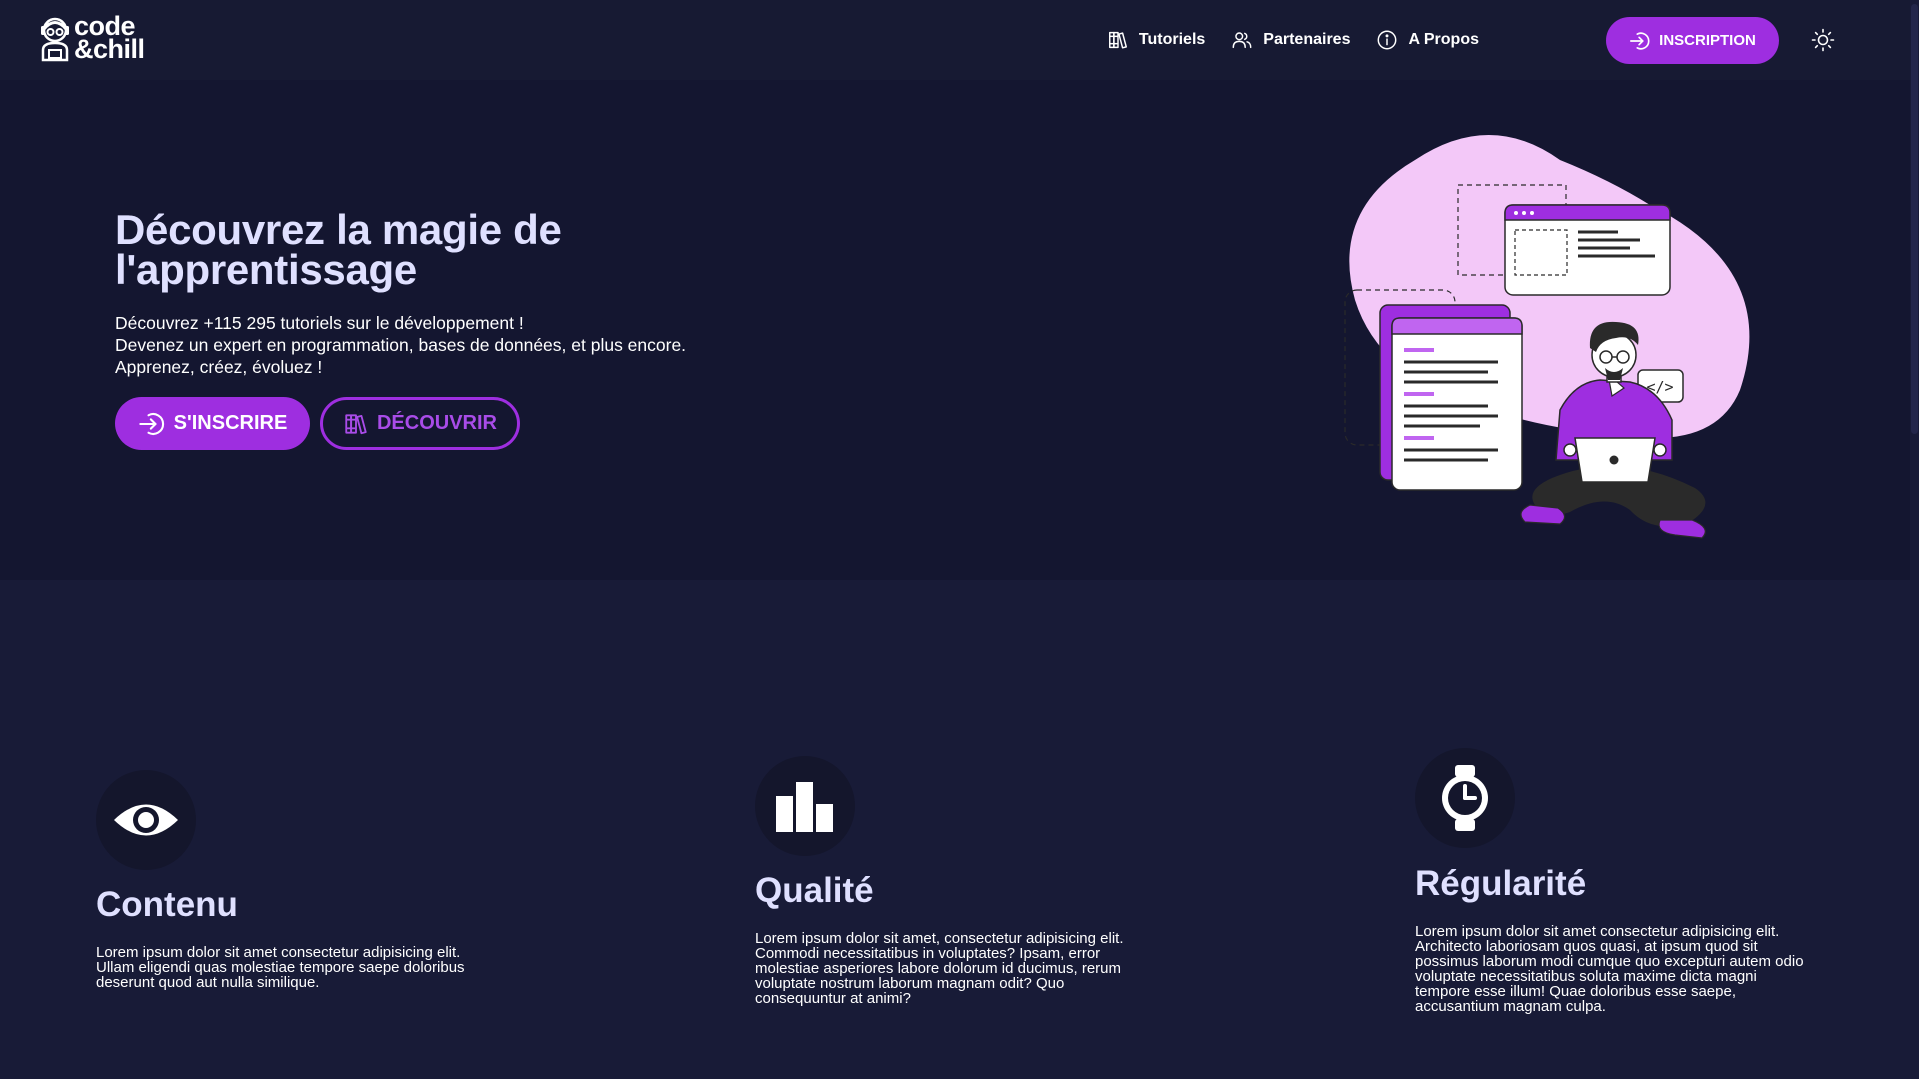 The image size is (1919, 1079). Describe the element at coordinates (436, 423) in the screenshot. I see `decouvrir-label: DÉCOUVRIR` at that location.